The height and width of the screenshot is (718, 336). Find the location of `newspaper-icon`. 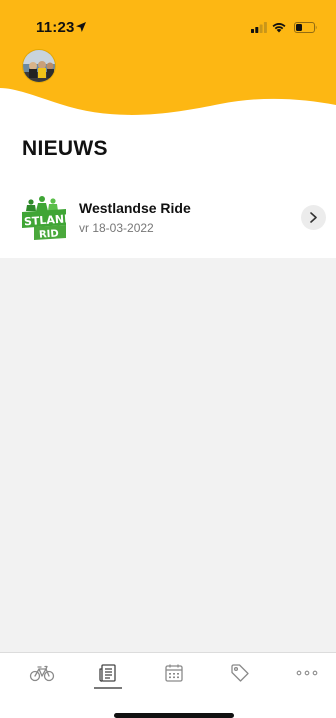

newspaper-icon is located at coordinates (107, 673).